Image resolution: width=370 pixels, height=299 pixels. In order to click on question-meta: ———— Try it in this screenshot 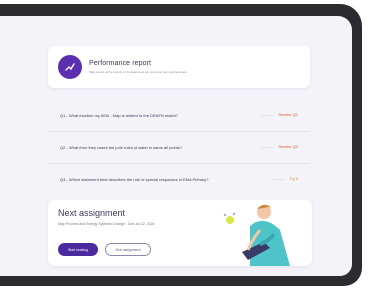, I will do `click(285, 178)`.